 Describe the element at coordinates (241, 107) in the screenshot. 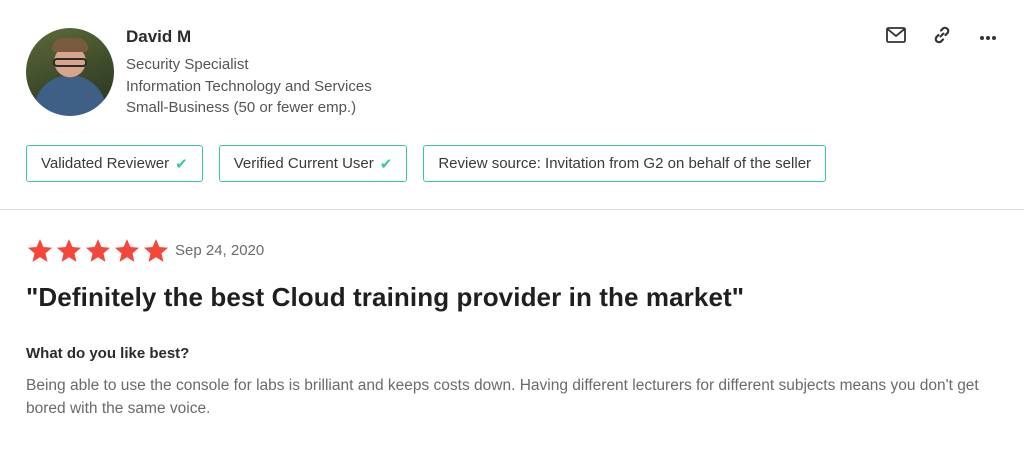

I see `reviewer-company-size: Small-Business (50 or fewer emp.)` at that location.